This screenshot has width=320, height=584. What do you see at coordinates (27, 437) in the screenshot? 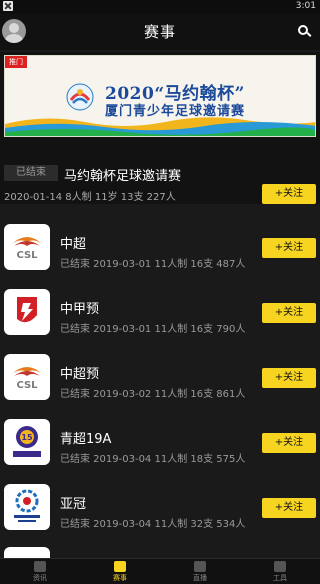
I see `svg-text: 15` at bounding box center [27, 437].